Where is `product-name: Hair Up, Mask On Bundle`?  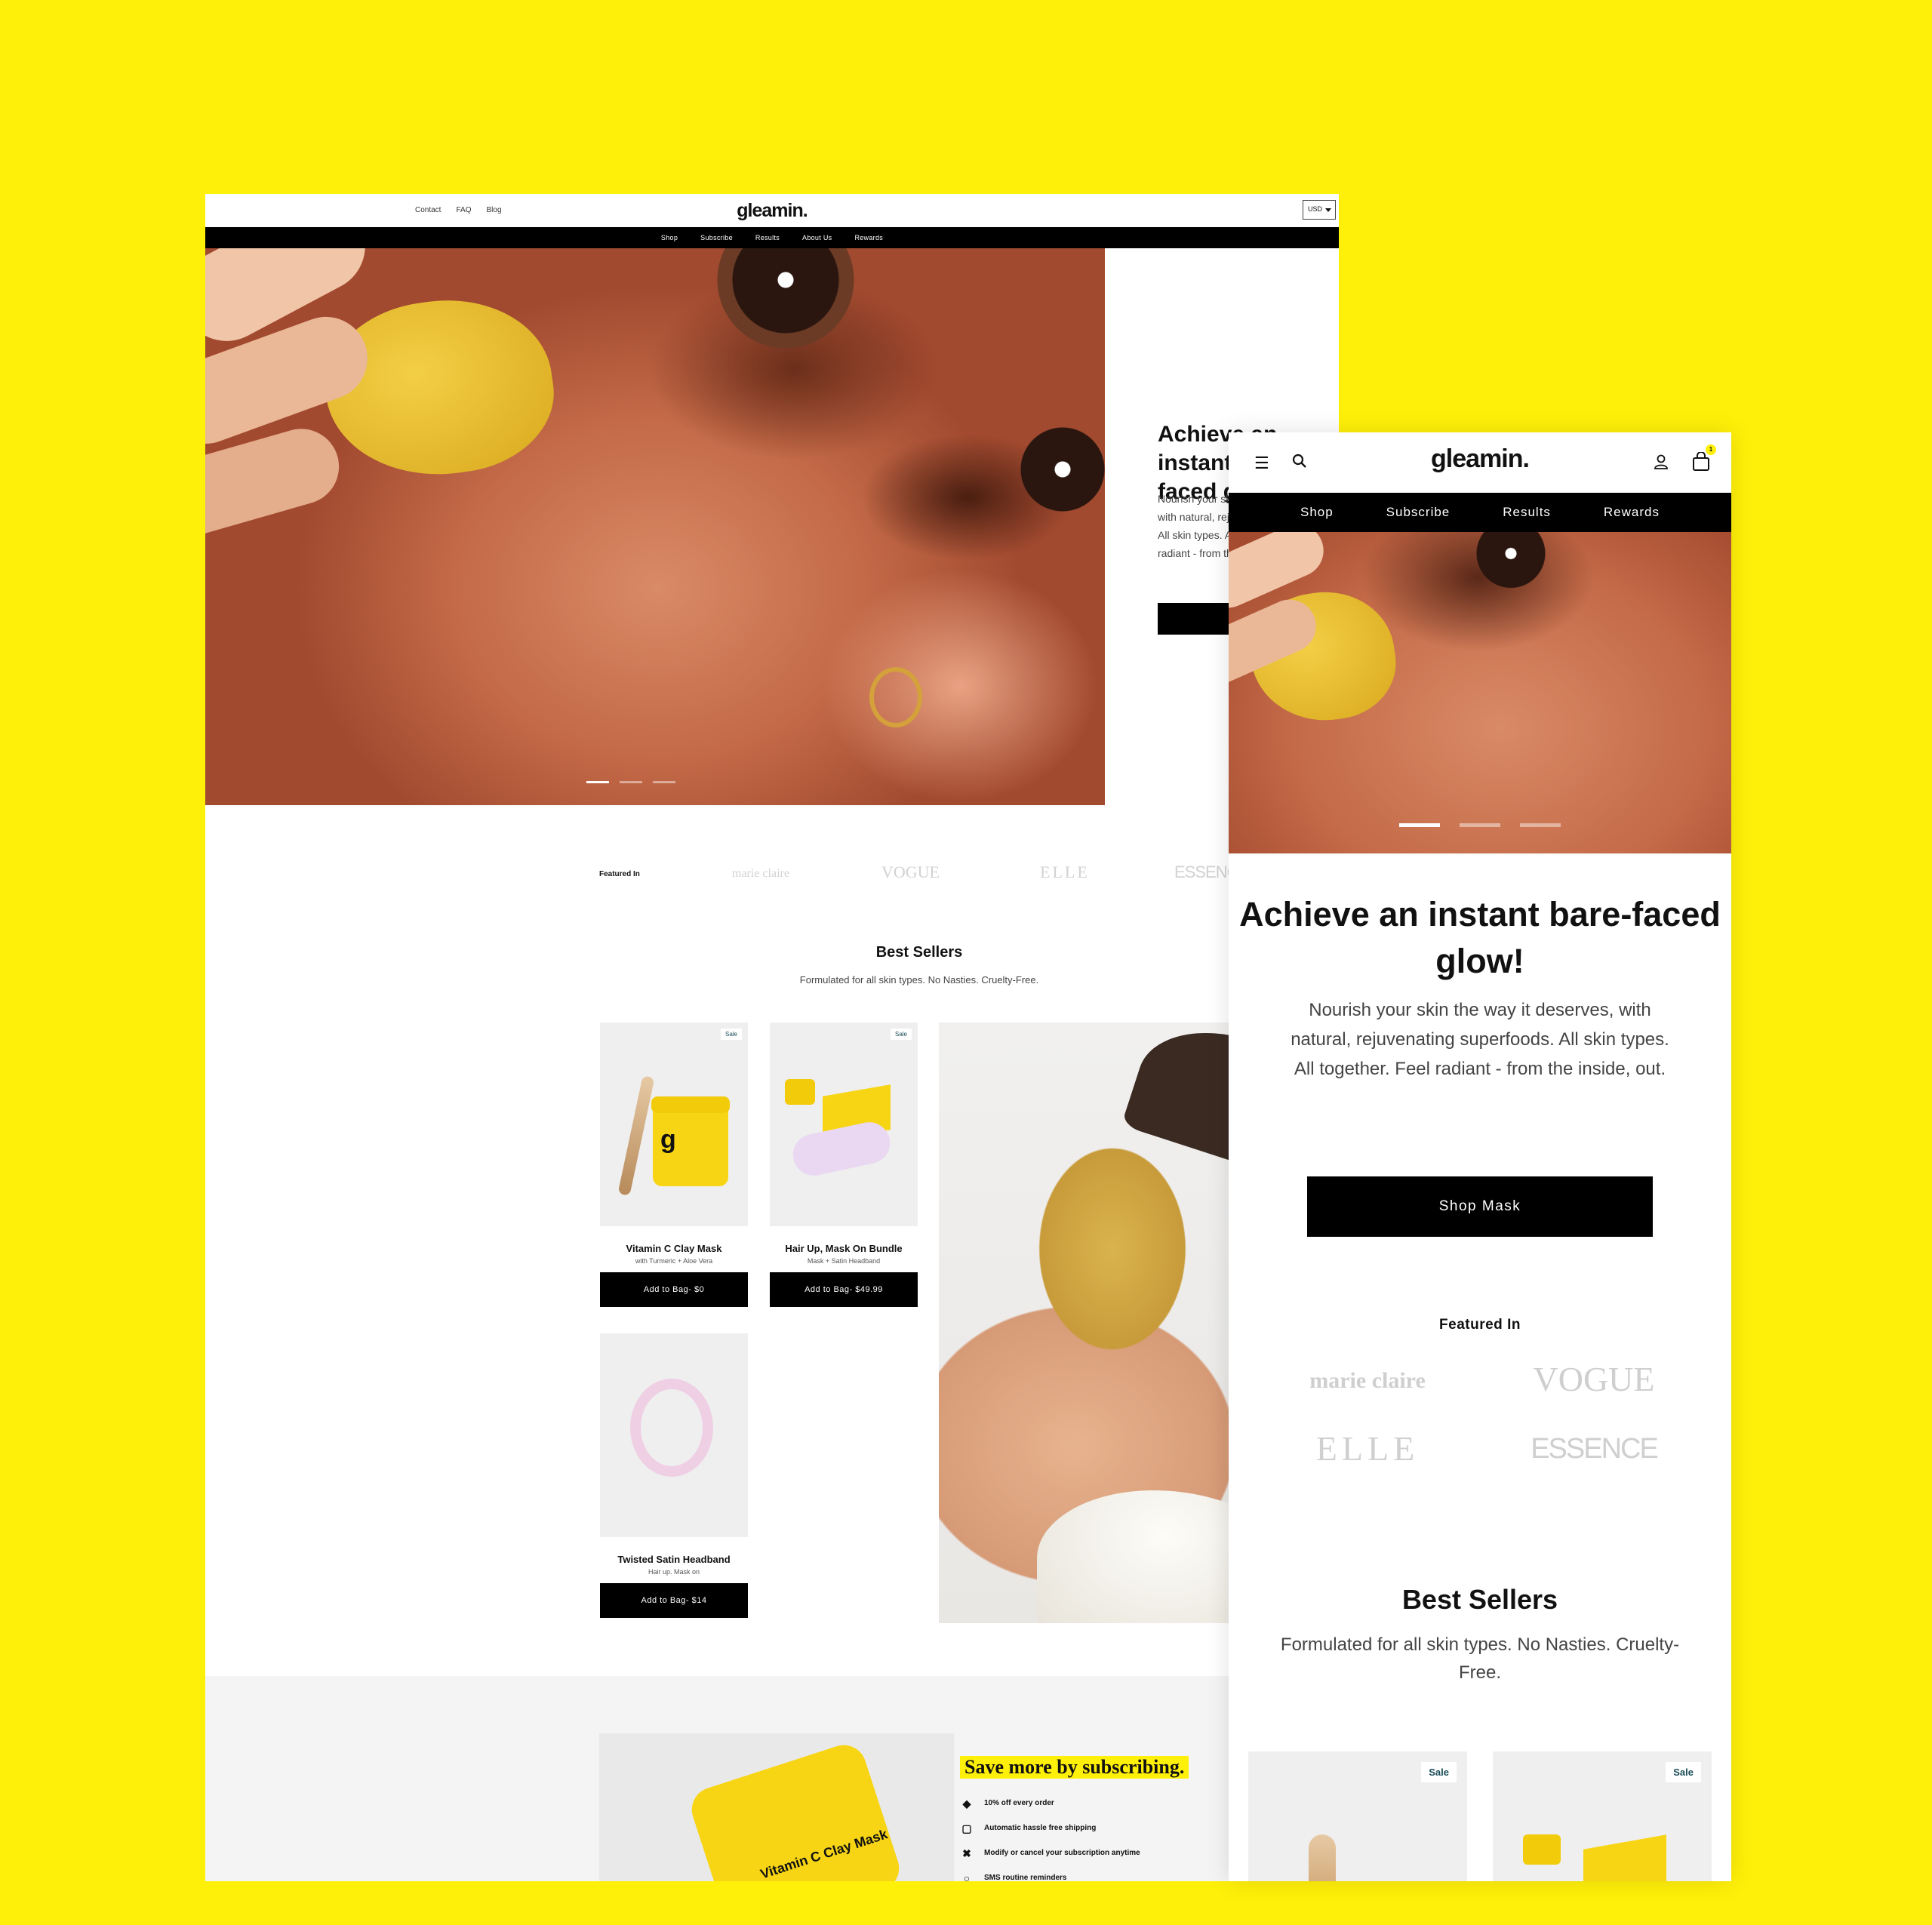 product-name: Hair Up, Mask On Bundle is located at coordinates (844, 1248).